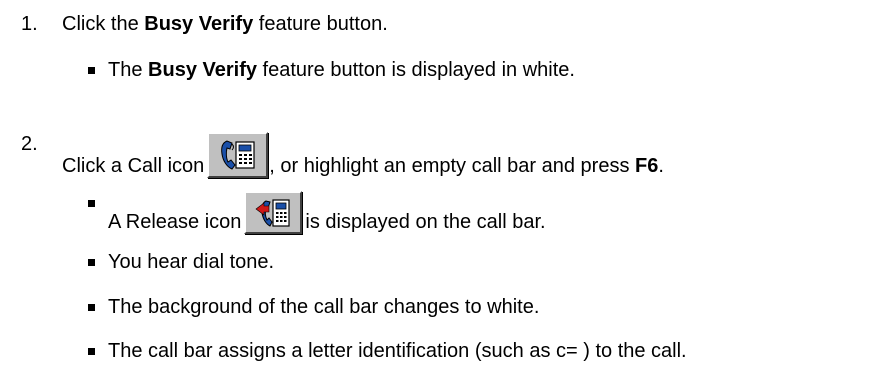  I want to click on step-number: 2., so click(29, 144).